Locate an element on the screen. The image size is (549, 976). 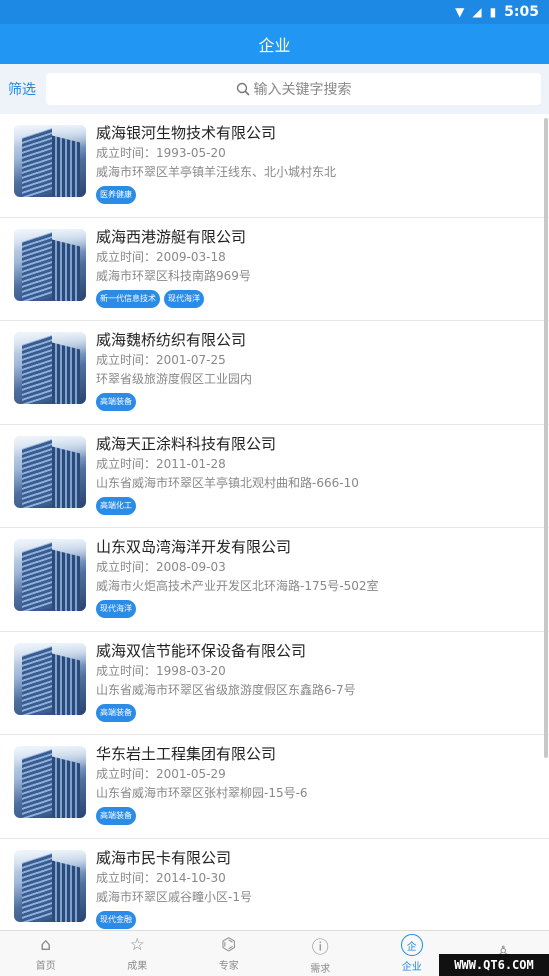
company-established: 成立时间：2001-05-29 is located at coordinates (161, 774).